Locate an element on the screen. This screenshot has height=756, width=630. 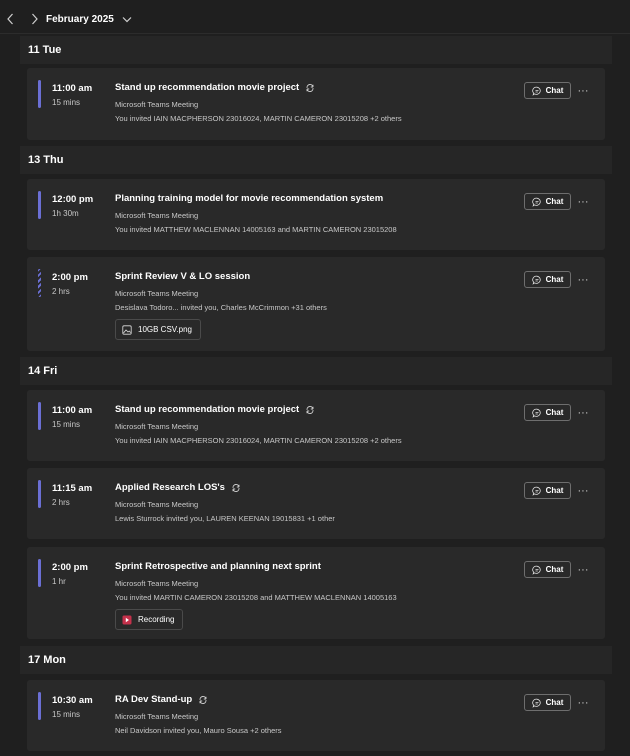
chevron-right-icon is located at coordinates (34, 19).